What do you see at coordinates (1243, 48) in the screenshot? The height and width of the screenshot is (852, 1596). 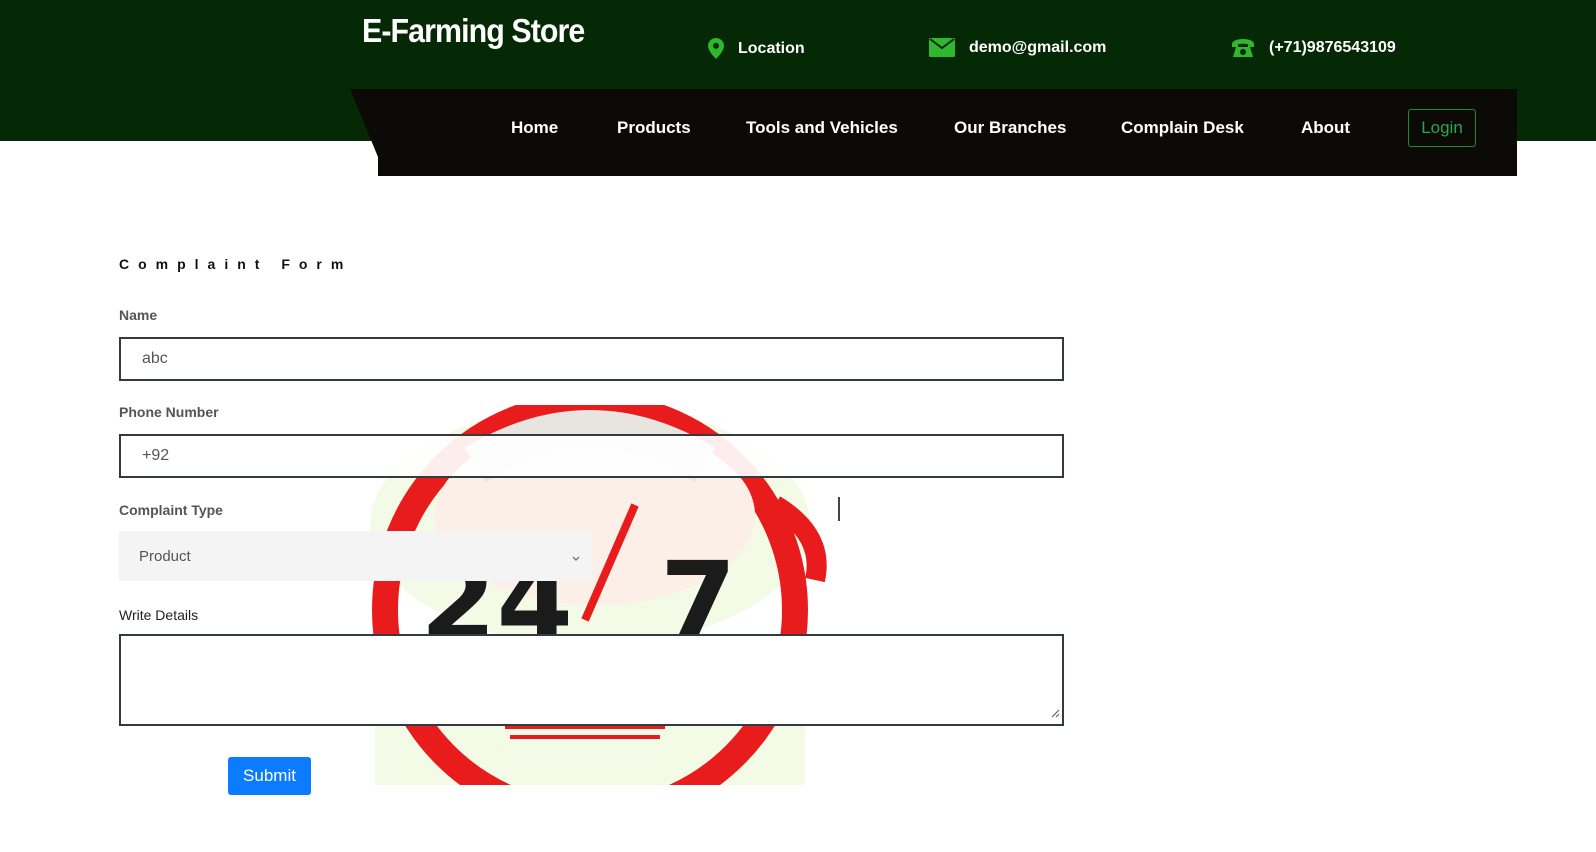 I see `telephone-icon` at bounding box center [1243, 48].